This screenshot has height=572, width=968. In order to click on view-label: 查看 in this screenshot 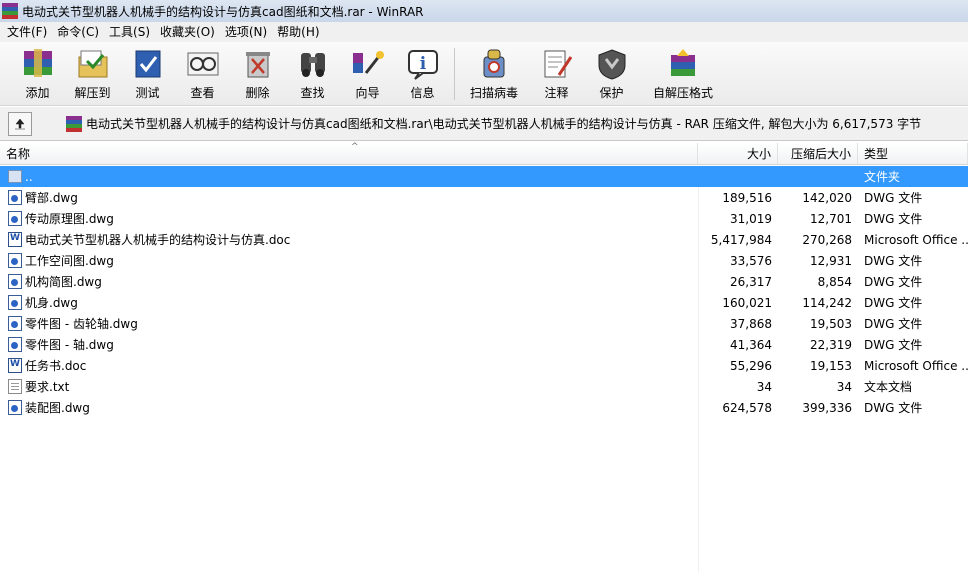, I will do `click(202, 93)`.